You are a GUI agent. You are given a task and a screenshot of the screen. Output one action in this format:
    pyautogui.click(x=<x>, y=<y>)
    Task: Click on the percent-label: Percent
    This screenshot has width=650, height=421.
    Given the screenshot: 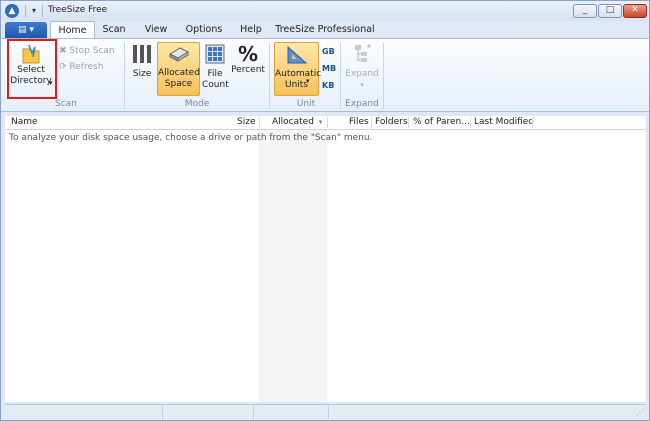 What is the action you would take?
    pyautogui.click(x=248, y=70)
    